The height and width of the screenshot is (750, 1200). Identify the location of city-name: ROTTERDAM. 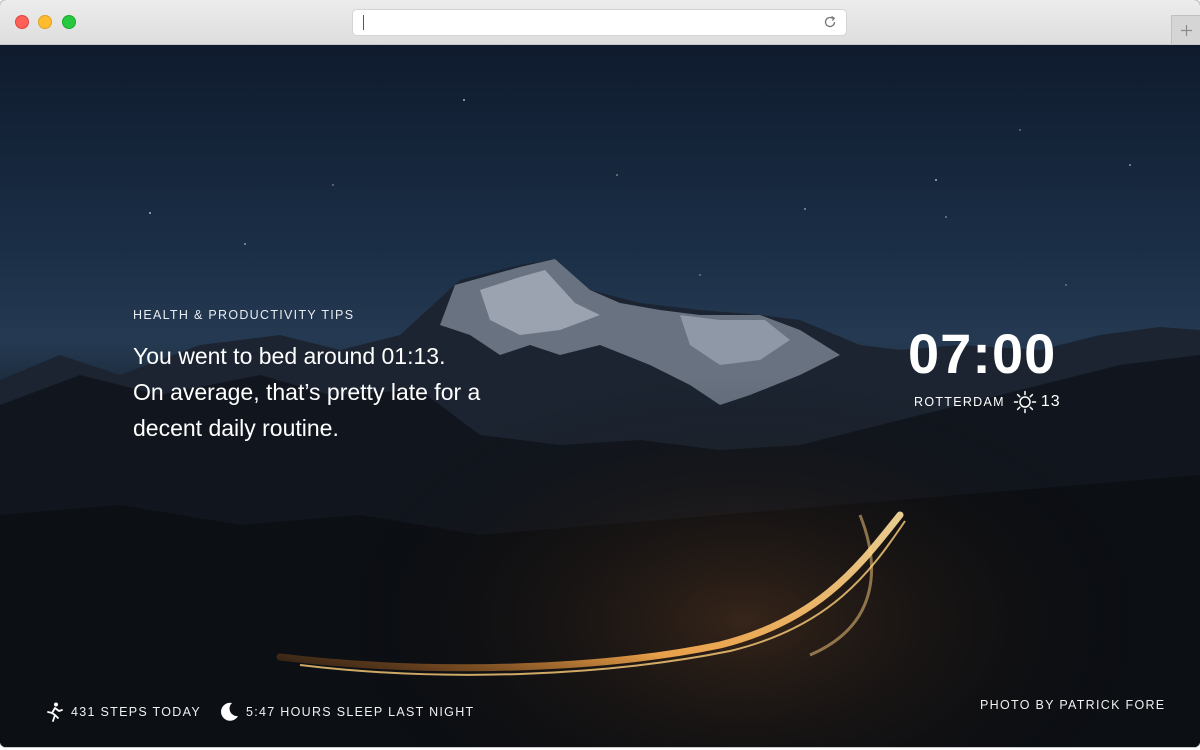
(959, 402).